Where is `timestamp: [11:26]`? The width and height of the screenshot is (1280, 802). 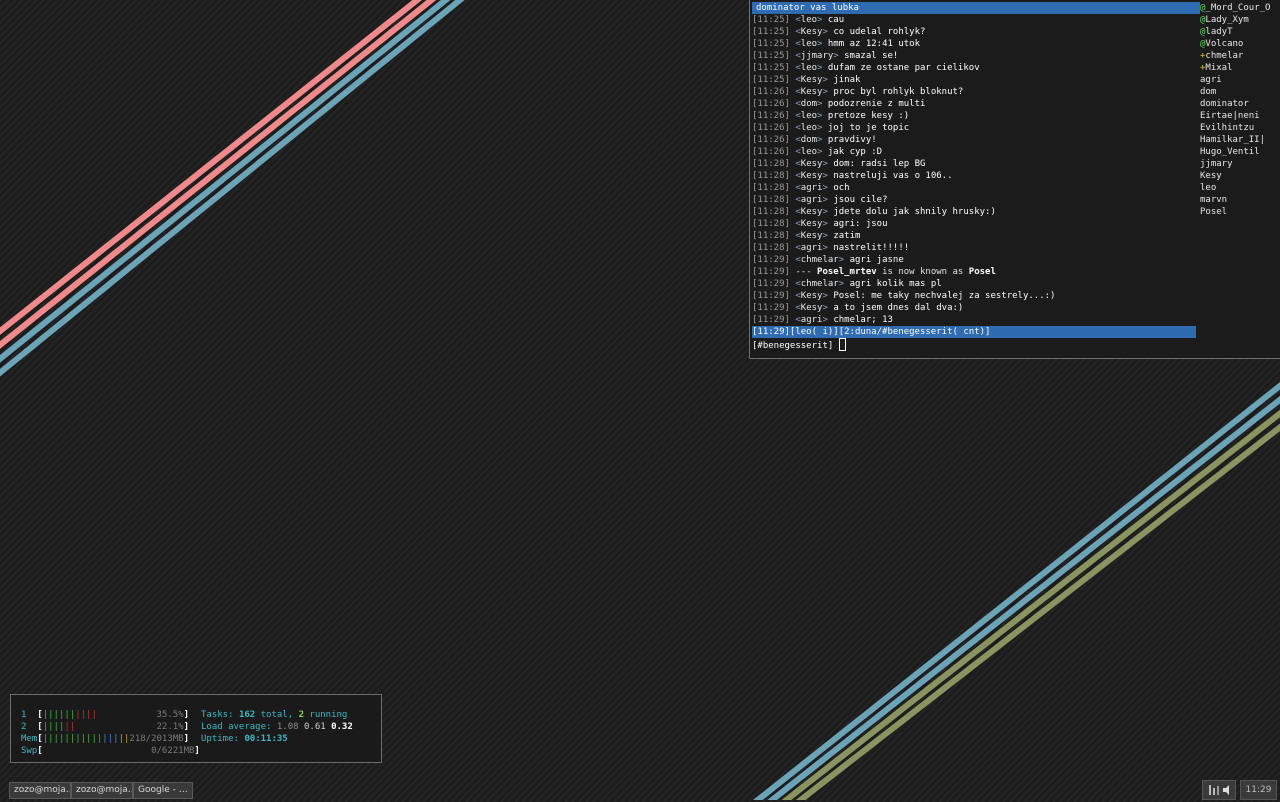 timestamp: [11:26] is located at coordinates (771, 152).